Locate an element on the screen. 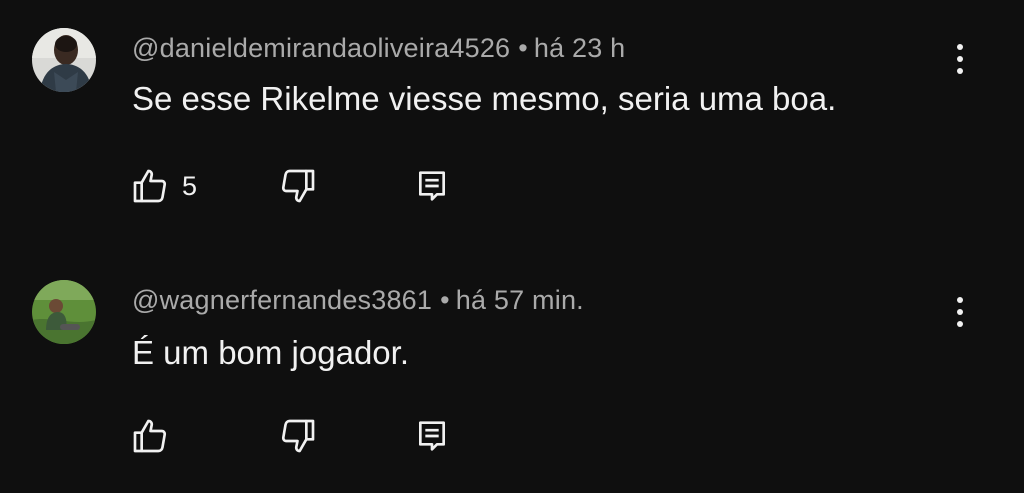  like-button is located at coordinates (156, 436).